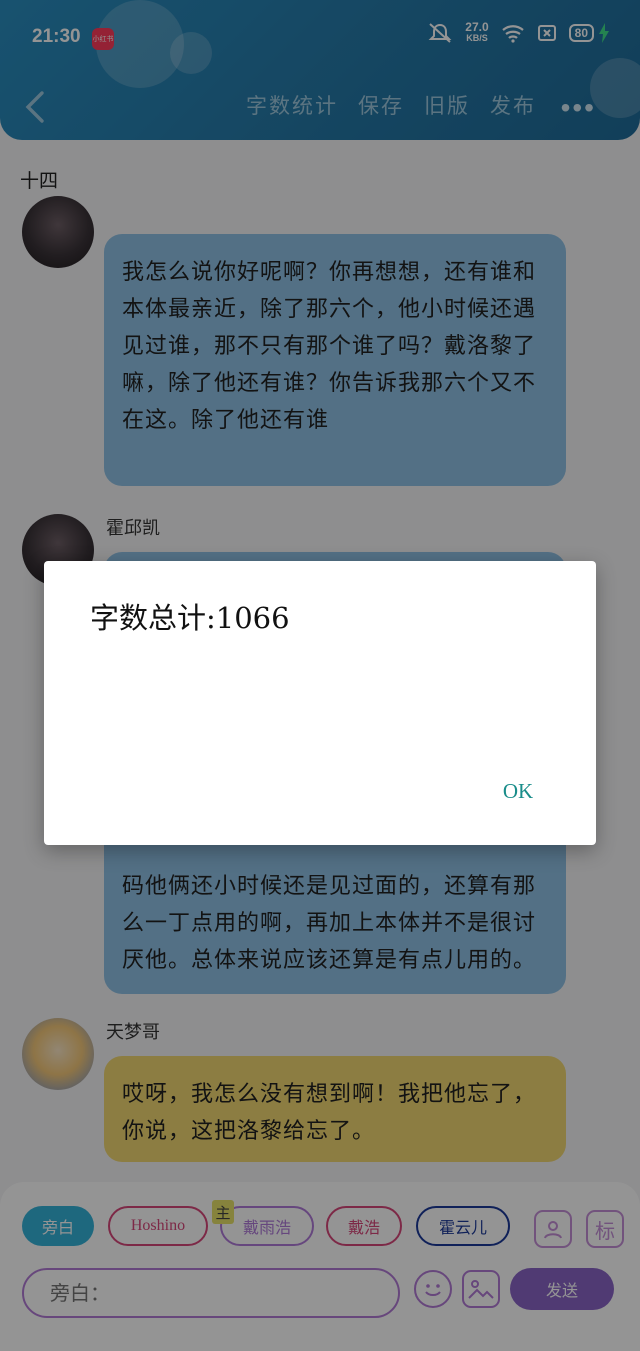  What do you see at coordinates (190, 618) in the screenshot?
I see `dialog-message: 字数总计:1066` at bounding box center [190, 618].